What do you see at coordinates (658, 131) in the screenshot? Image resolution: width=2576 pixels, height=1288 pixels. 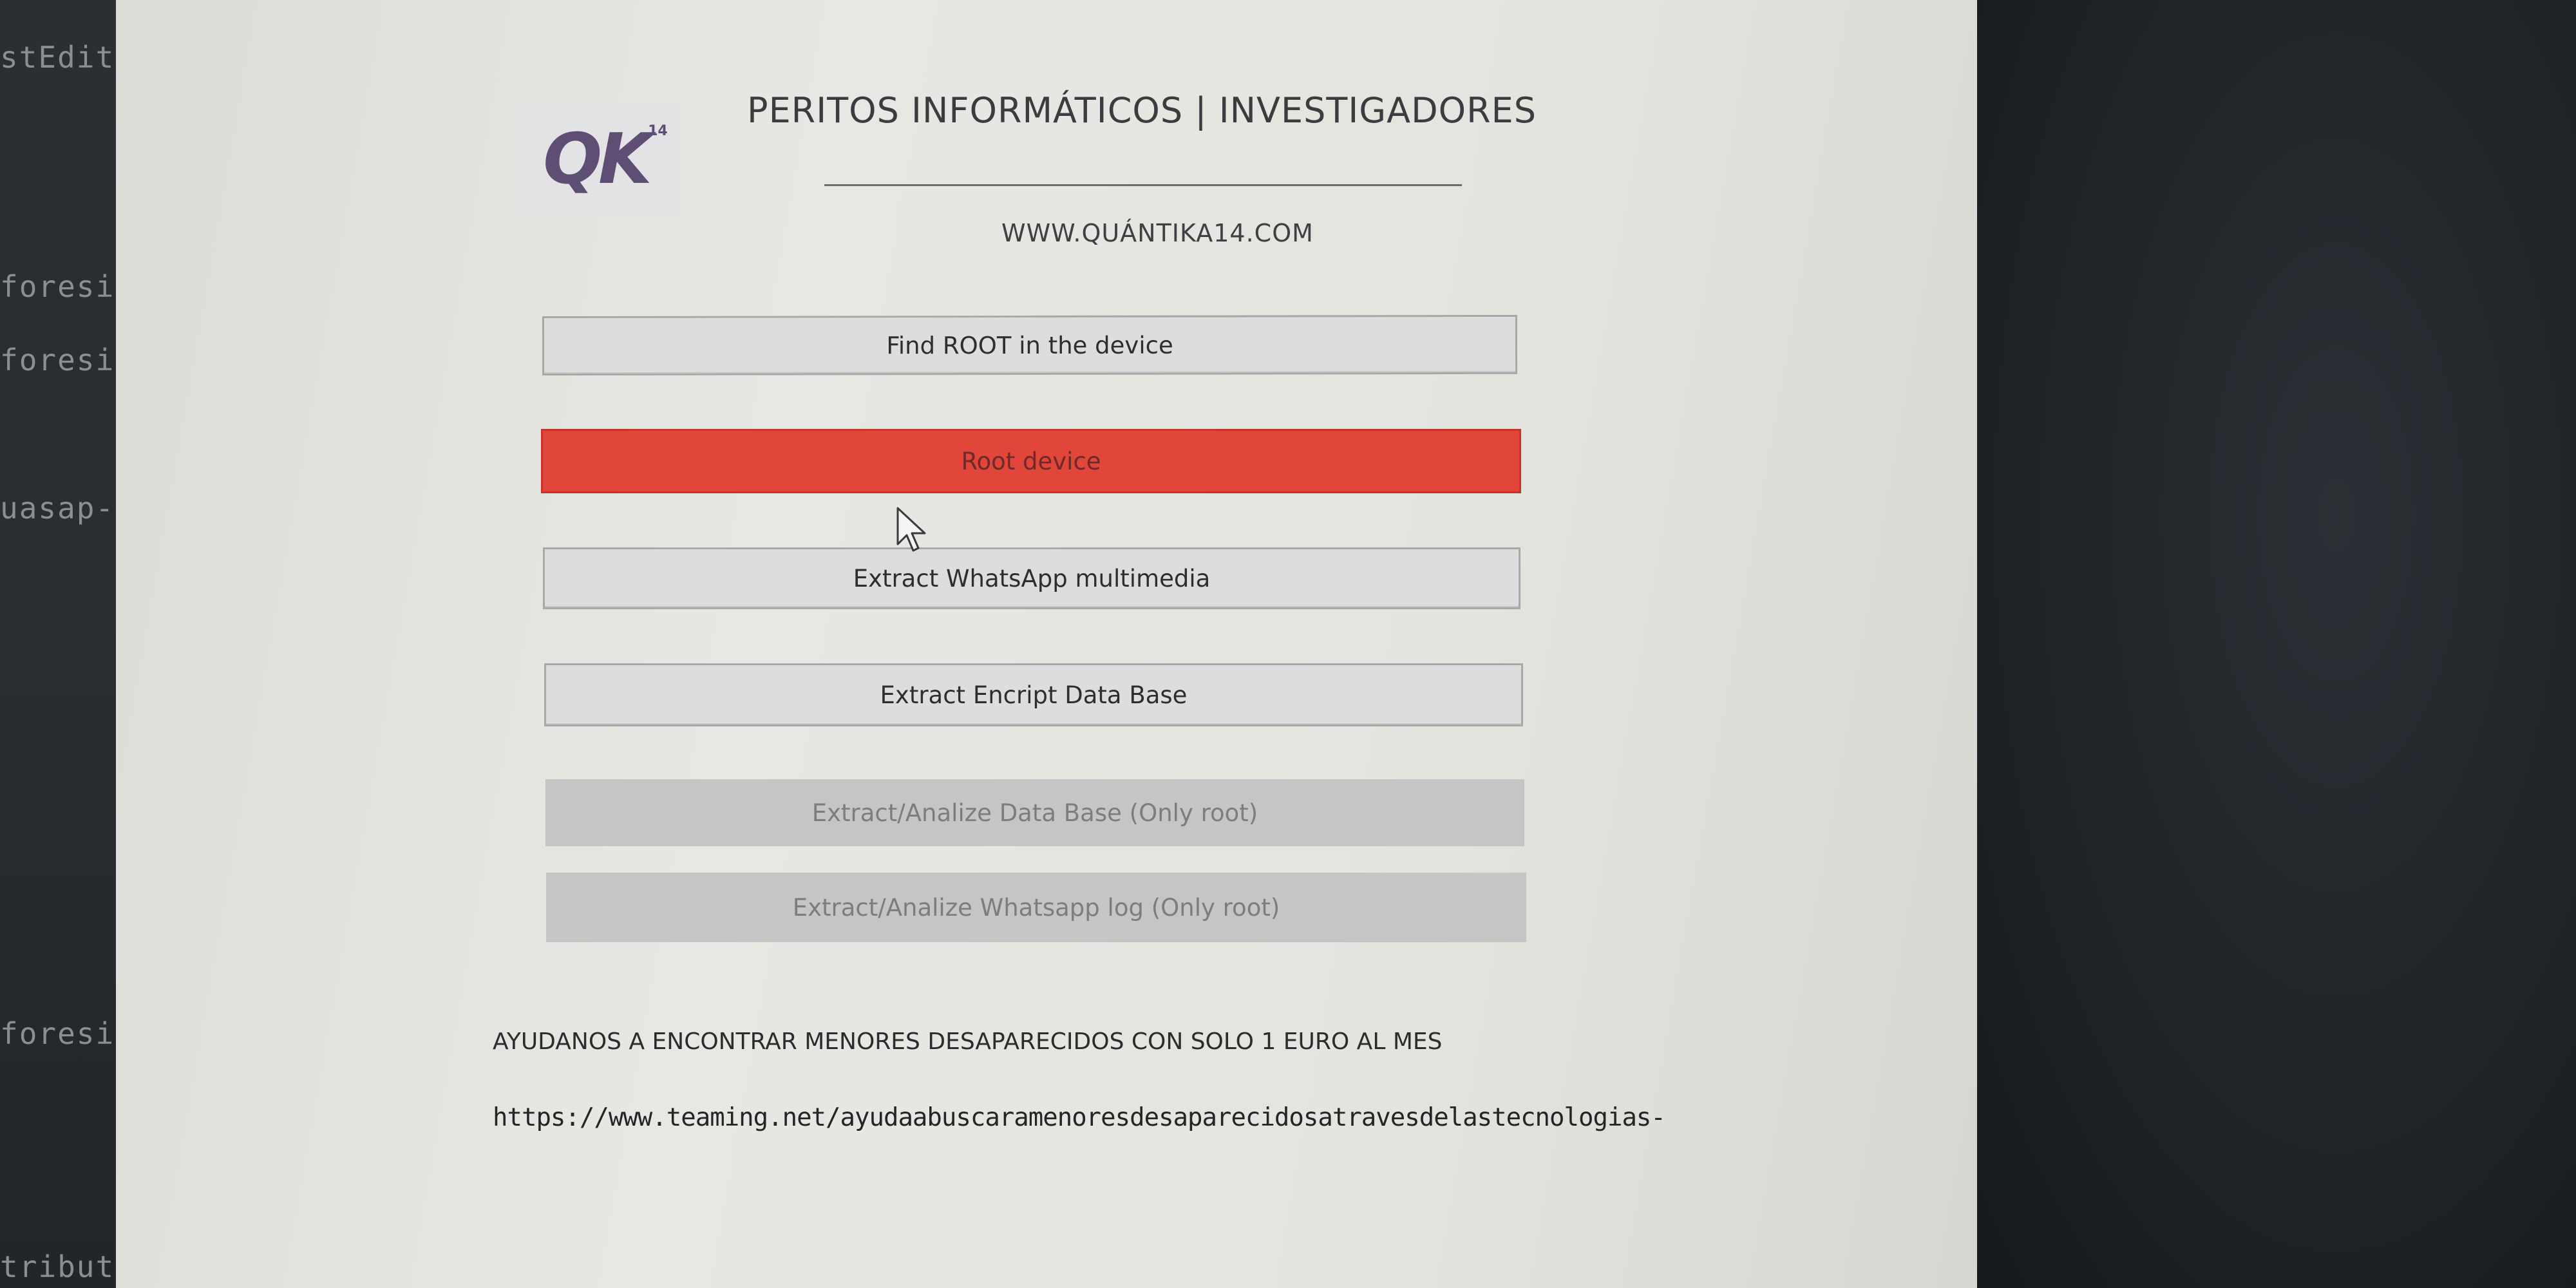 I see `logo-superscript: 14` at bounding box center [658, 131].